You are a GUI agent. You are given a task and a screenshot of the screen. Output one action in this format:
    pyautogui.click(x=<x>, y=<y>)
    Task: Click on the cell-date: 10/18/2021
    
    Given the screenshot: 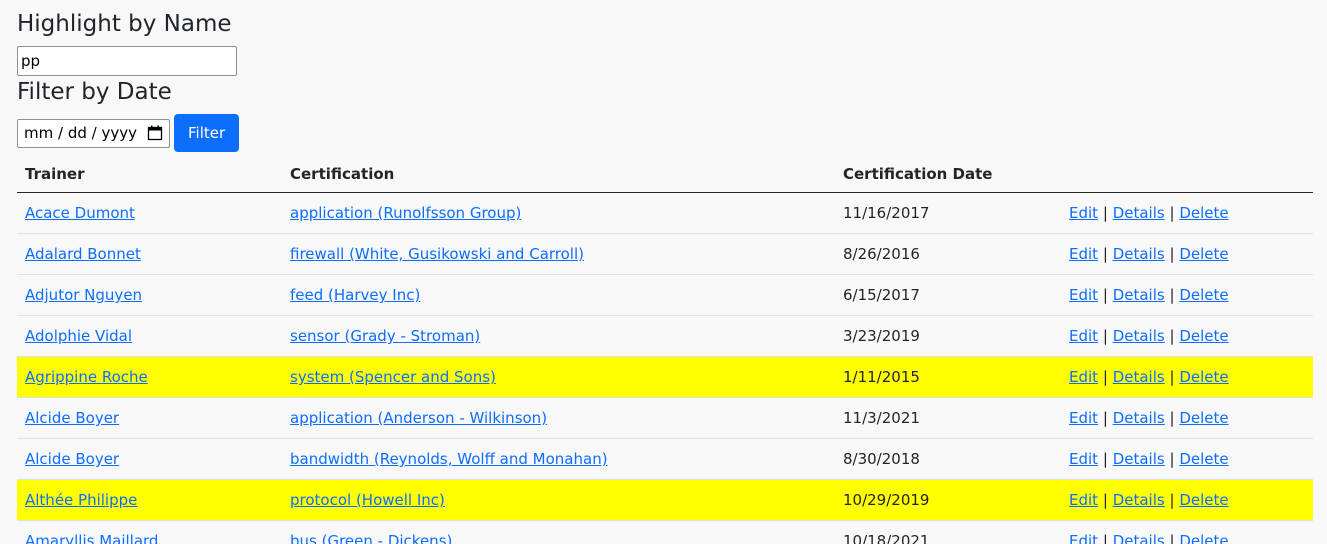 What is the action you would take?
    pyautogui.click(x=948, y=532)
    